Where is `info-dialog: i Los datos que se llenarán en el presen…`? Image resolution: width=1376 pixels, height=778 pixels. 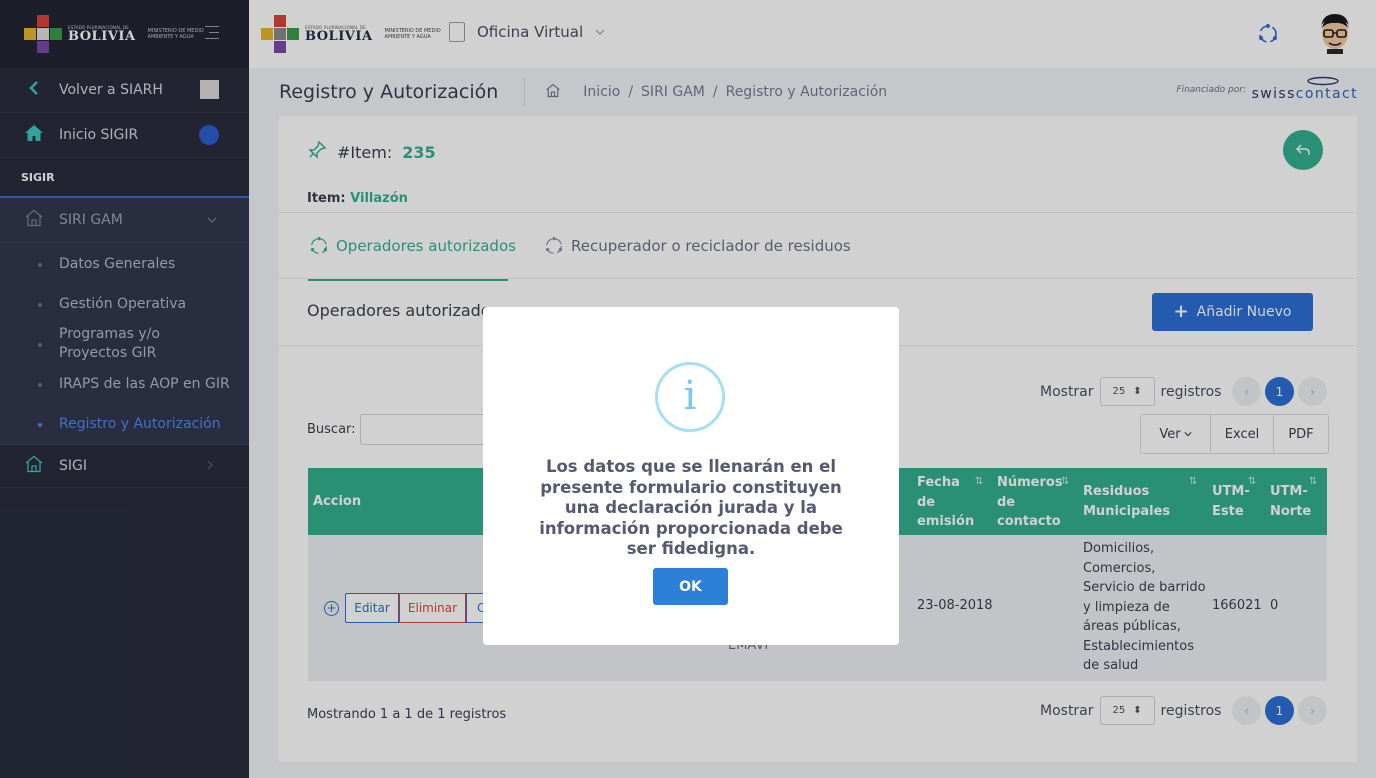
info-dialog: i Los datos que se llenarán en el presen… is located at coordinates (691, 476).